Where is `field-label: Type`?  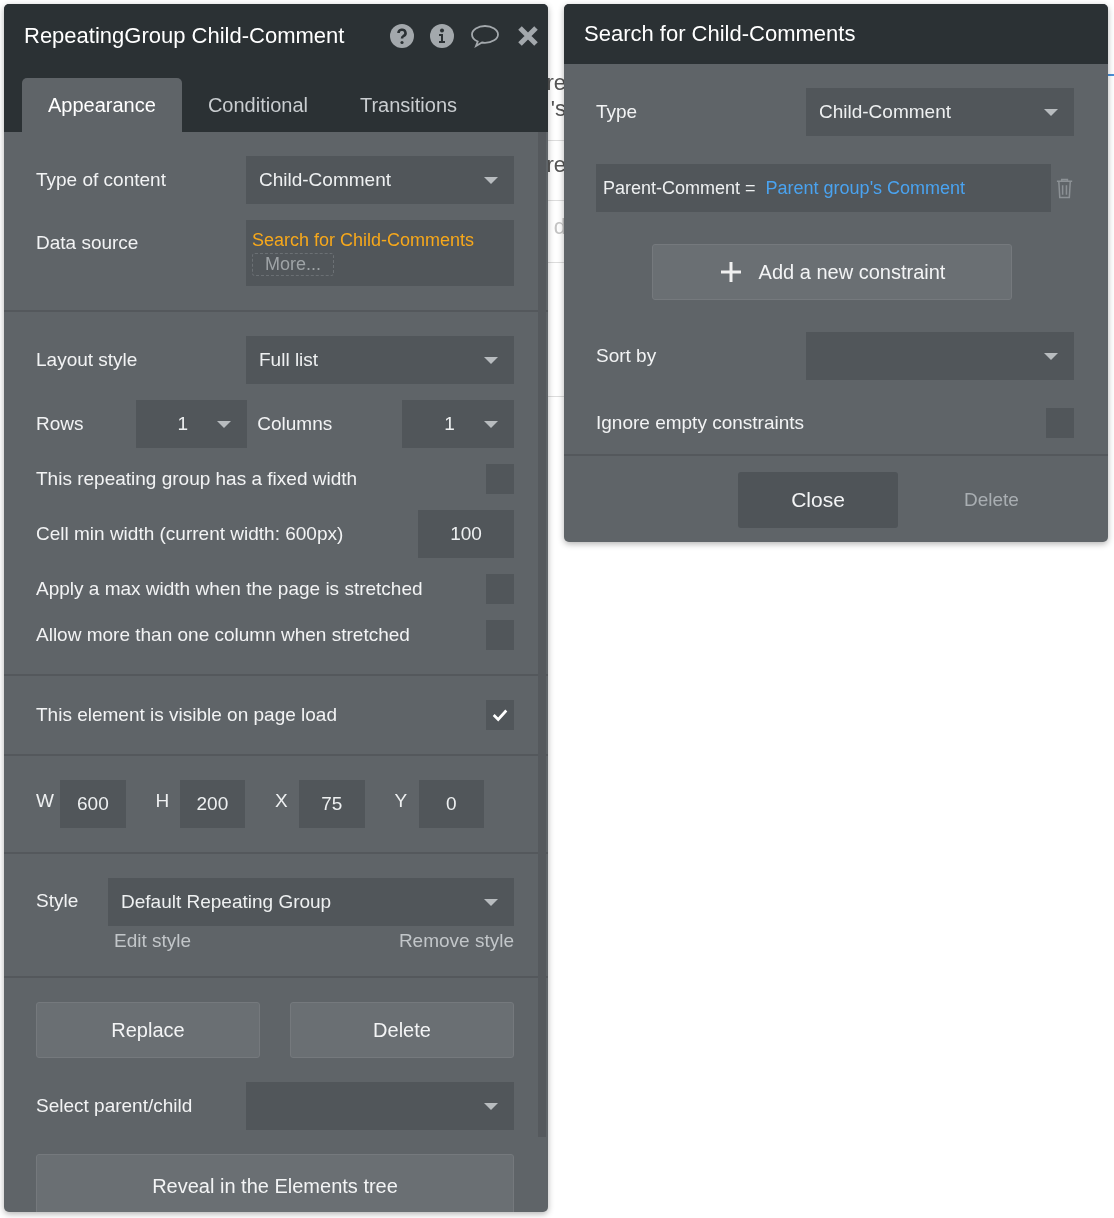 field-label: Type is located at coordinates (617, 112).